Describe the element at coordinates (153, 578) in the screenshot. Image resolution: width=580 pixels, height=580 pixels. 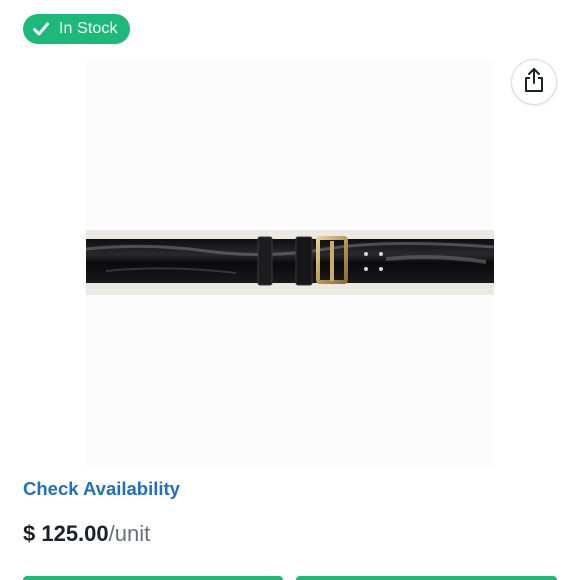
I see `primary-action-button` at that location.